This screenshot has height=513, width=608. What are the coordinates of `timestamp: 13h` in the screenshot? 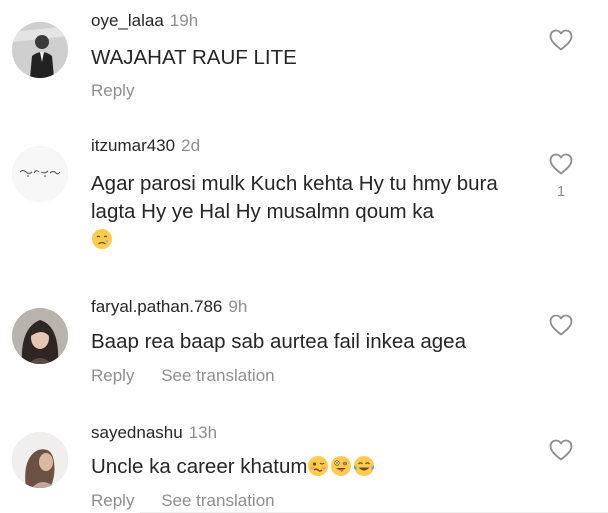 It's located at (203, 432).